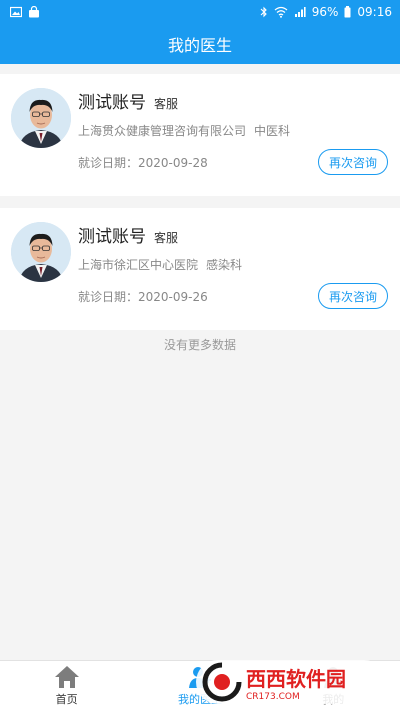 The height and width of the screenshot is (710, 400). Describe the element at coordinates (199, 345) in the screenshot. I see `list-end-text: 没有更多数据` at that location.